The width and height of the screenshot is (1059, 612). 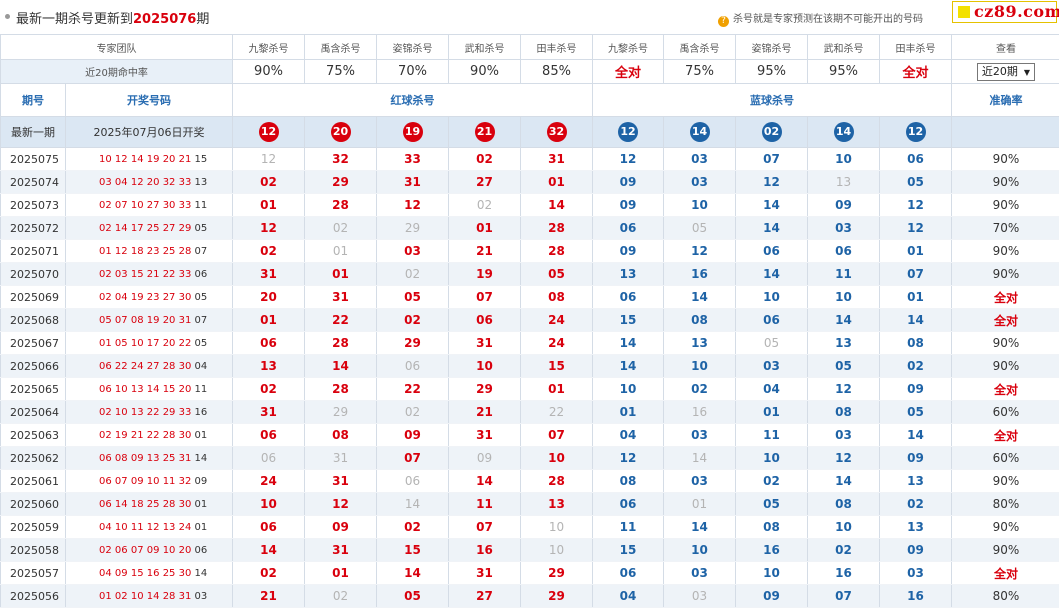 I want to click on latest-period-number: 2025076, so click(x=165, y=19).